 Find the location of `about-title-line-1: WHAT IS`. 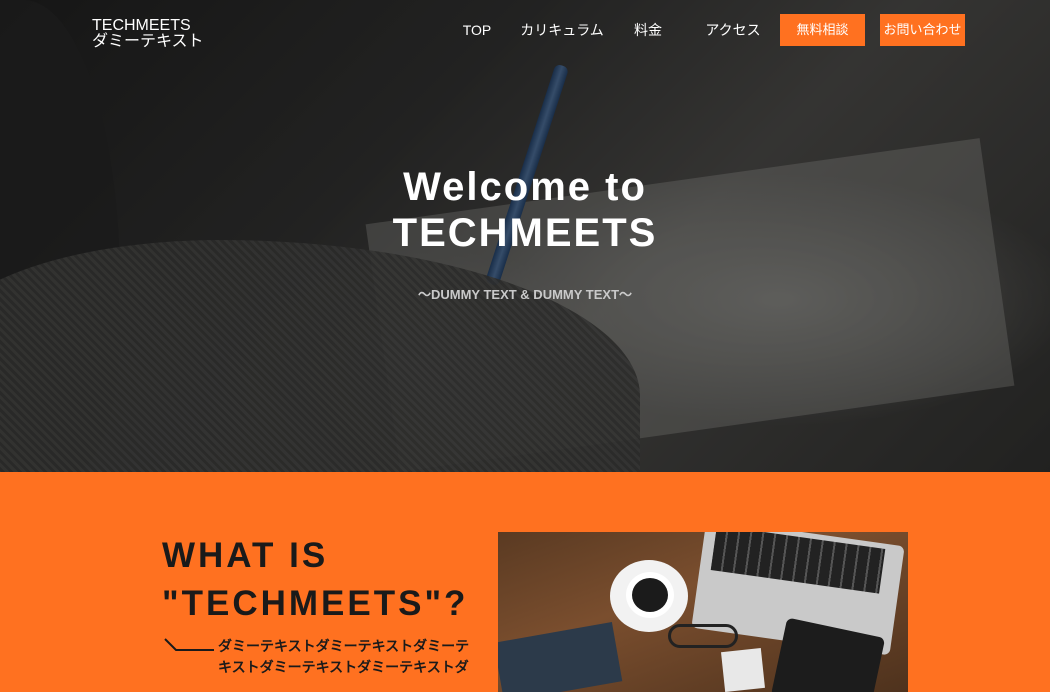

about-title-line-1: WHAT IS is located at coordinates (245, 555).